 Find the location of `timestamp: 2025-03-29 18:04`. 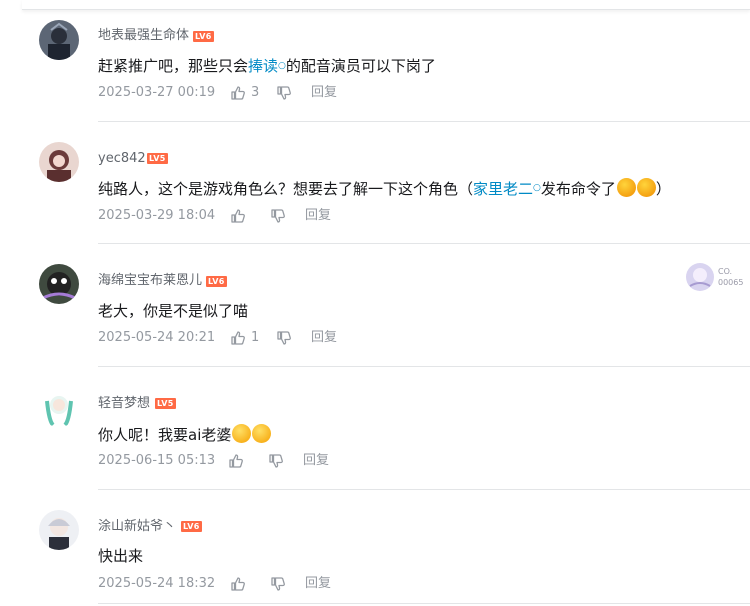

timestamp: 2025-03-29 18:04 is located at coordinates (157, 215).